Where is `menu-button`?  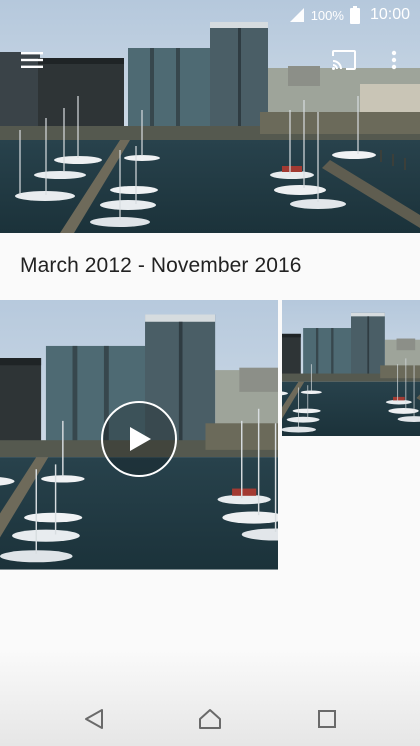
menu-button is located at coordinates (32, 60).